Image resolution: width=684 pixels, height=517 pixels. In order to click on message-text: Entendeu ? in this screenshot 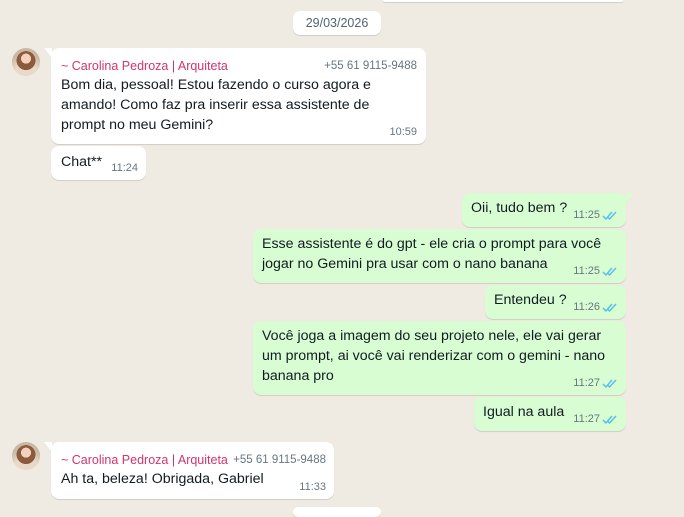, I will do `click(530, 300)`.